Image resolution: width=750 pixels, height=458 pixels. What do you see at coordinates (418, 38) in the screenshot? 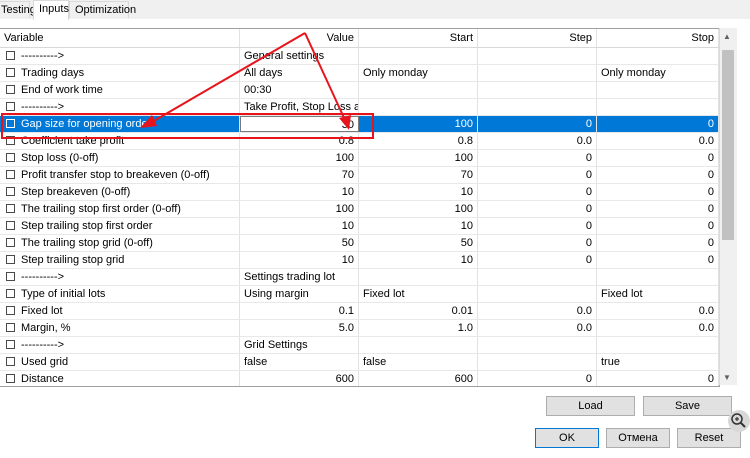
I see `column-header-start: Start` at bounding box center [418, 38].